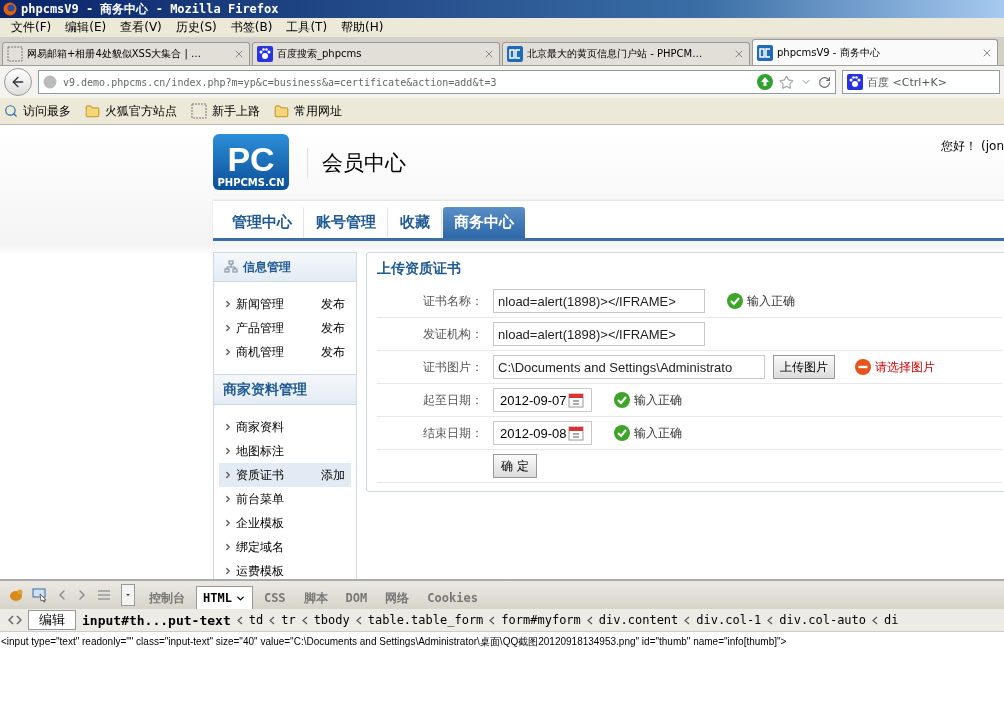 The image size is (1004, 708). I want to click on back-button, so click(18, 82).